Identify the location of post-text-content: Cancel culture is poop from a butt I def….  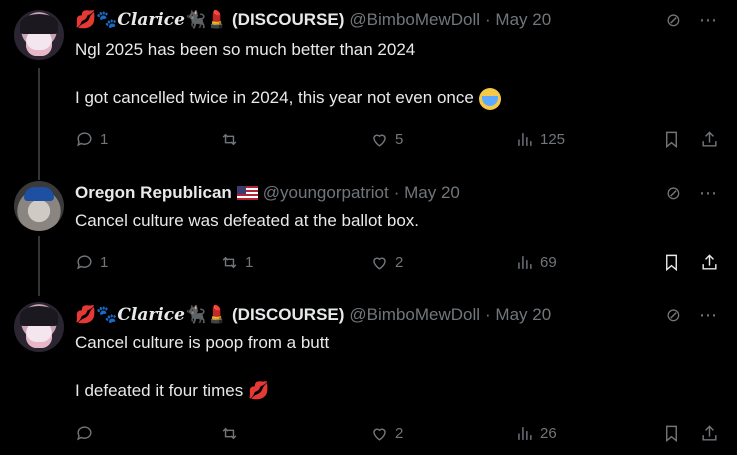
(202, 366).